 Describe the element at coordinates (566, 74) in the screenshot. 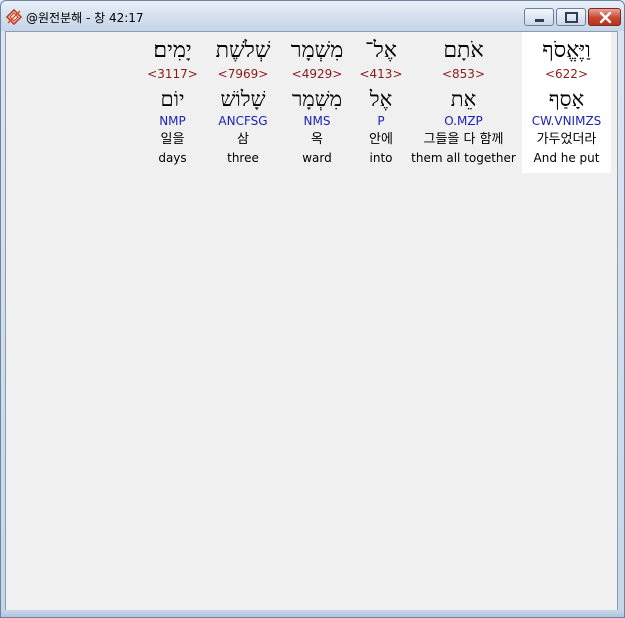

I see `strong-number: <622>` at that location.